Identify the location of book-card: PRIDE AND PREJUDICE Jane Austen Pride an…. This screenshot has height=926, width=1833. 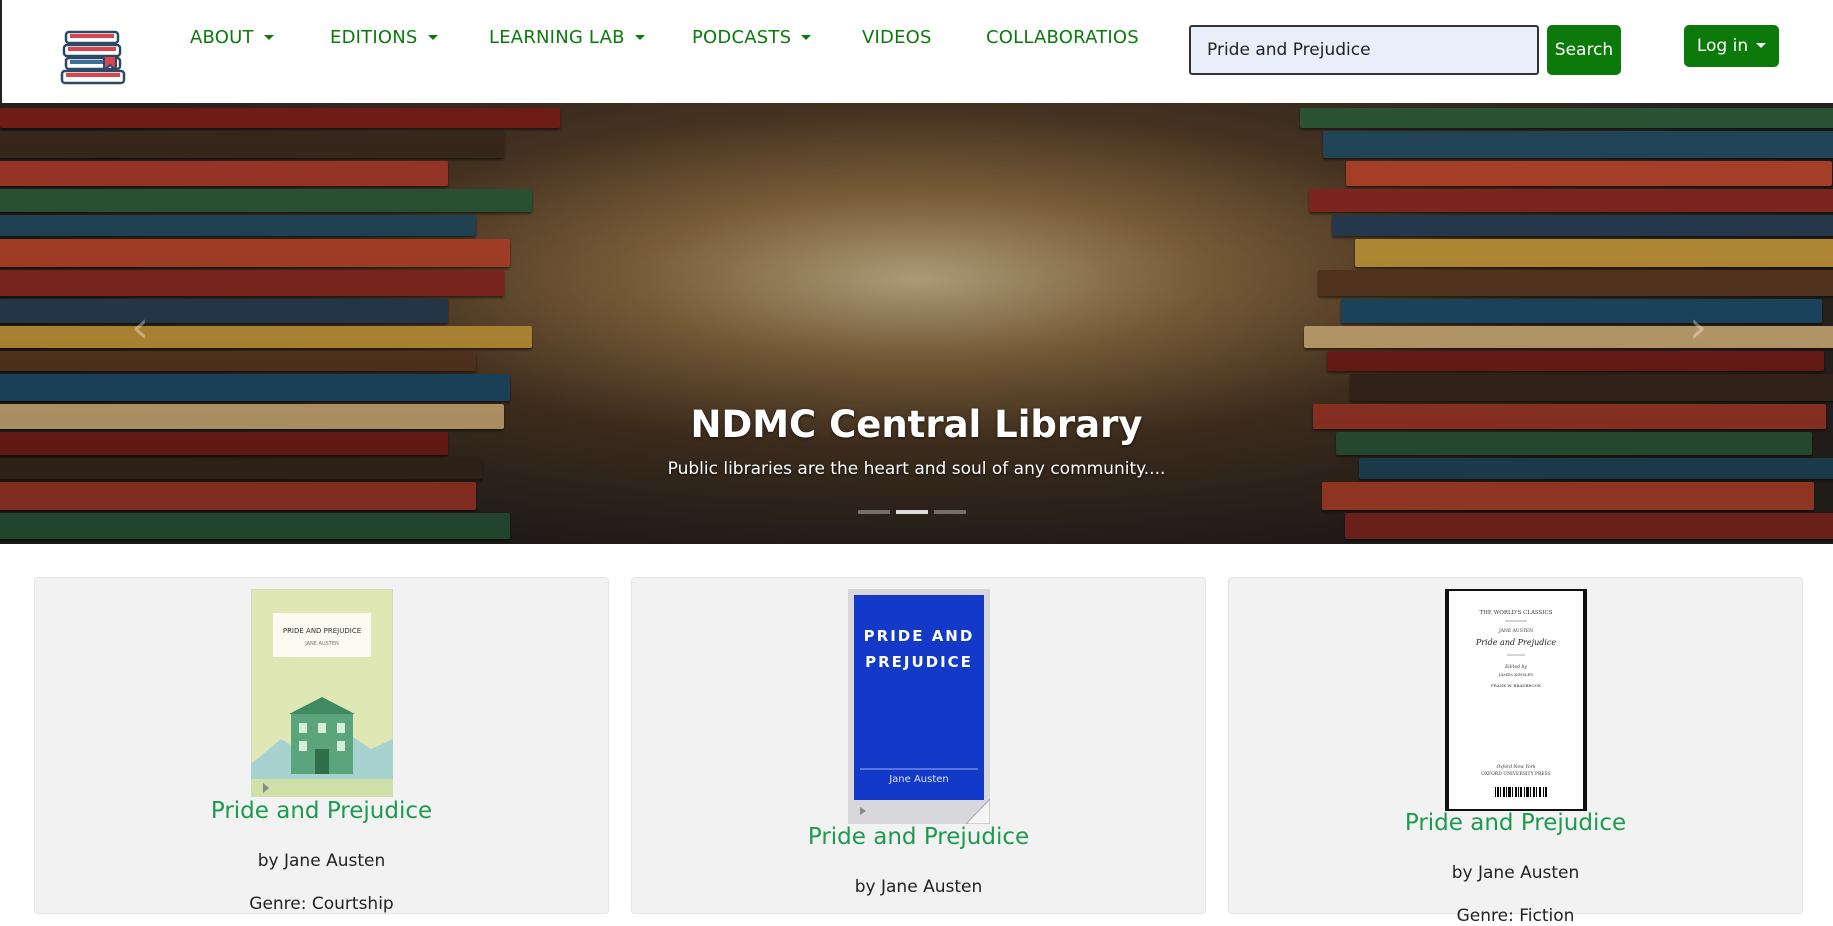
(918, 745).